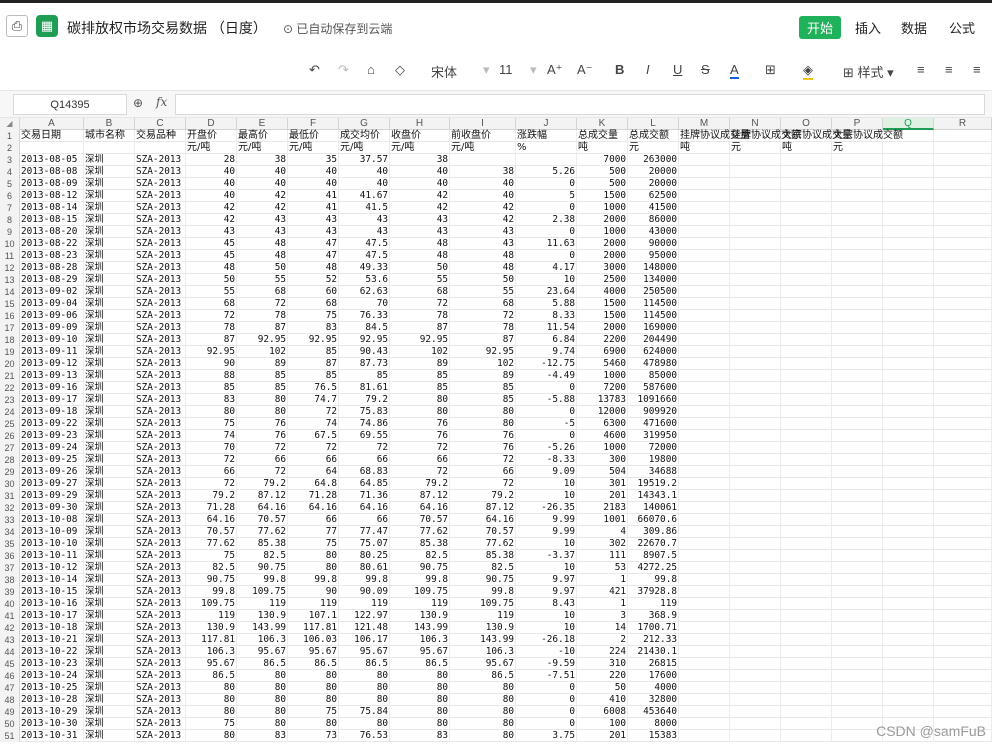 The height and width of the screenshot is (747, 992). I want to click on cell: 2013-08-09, so click(52, 184).